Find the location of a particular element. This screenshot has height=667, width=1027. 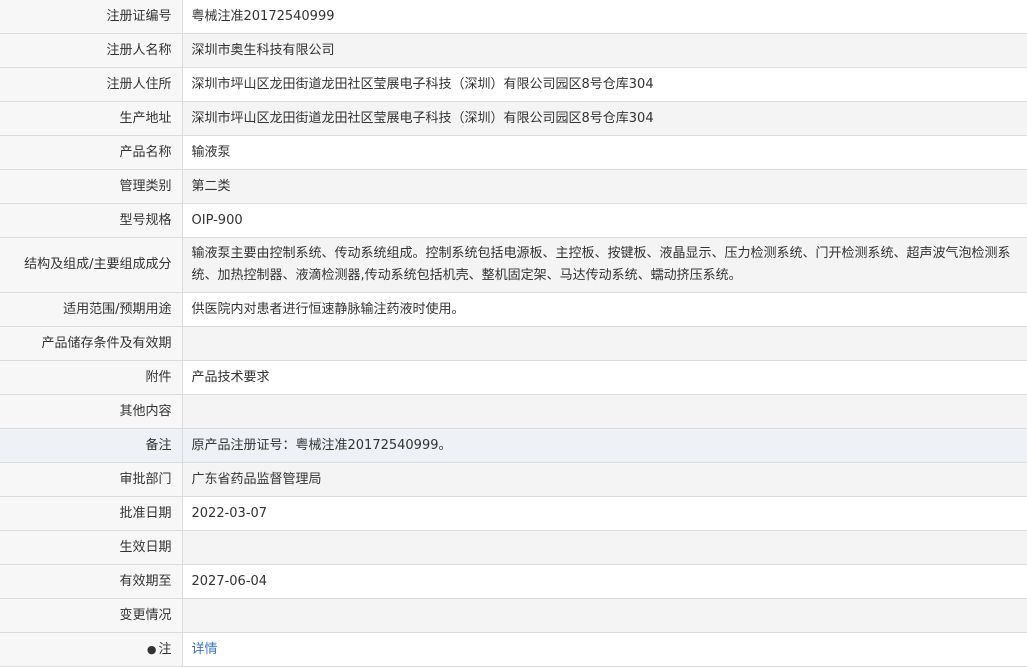

field-label: ● 注 is located at coordinates (91, 649).